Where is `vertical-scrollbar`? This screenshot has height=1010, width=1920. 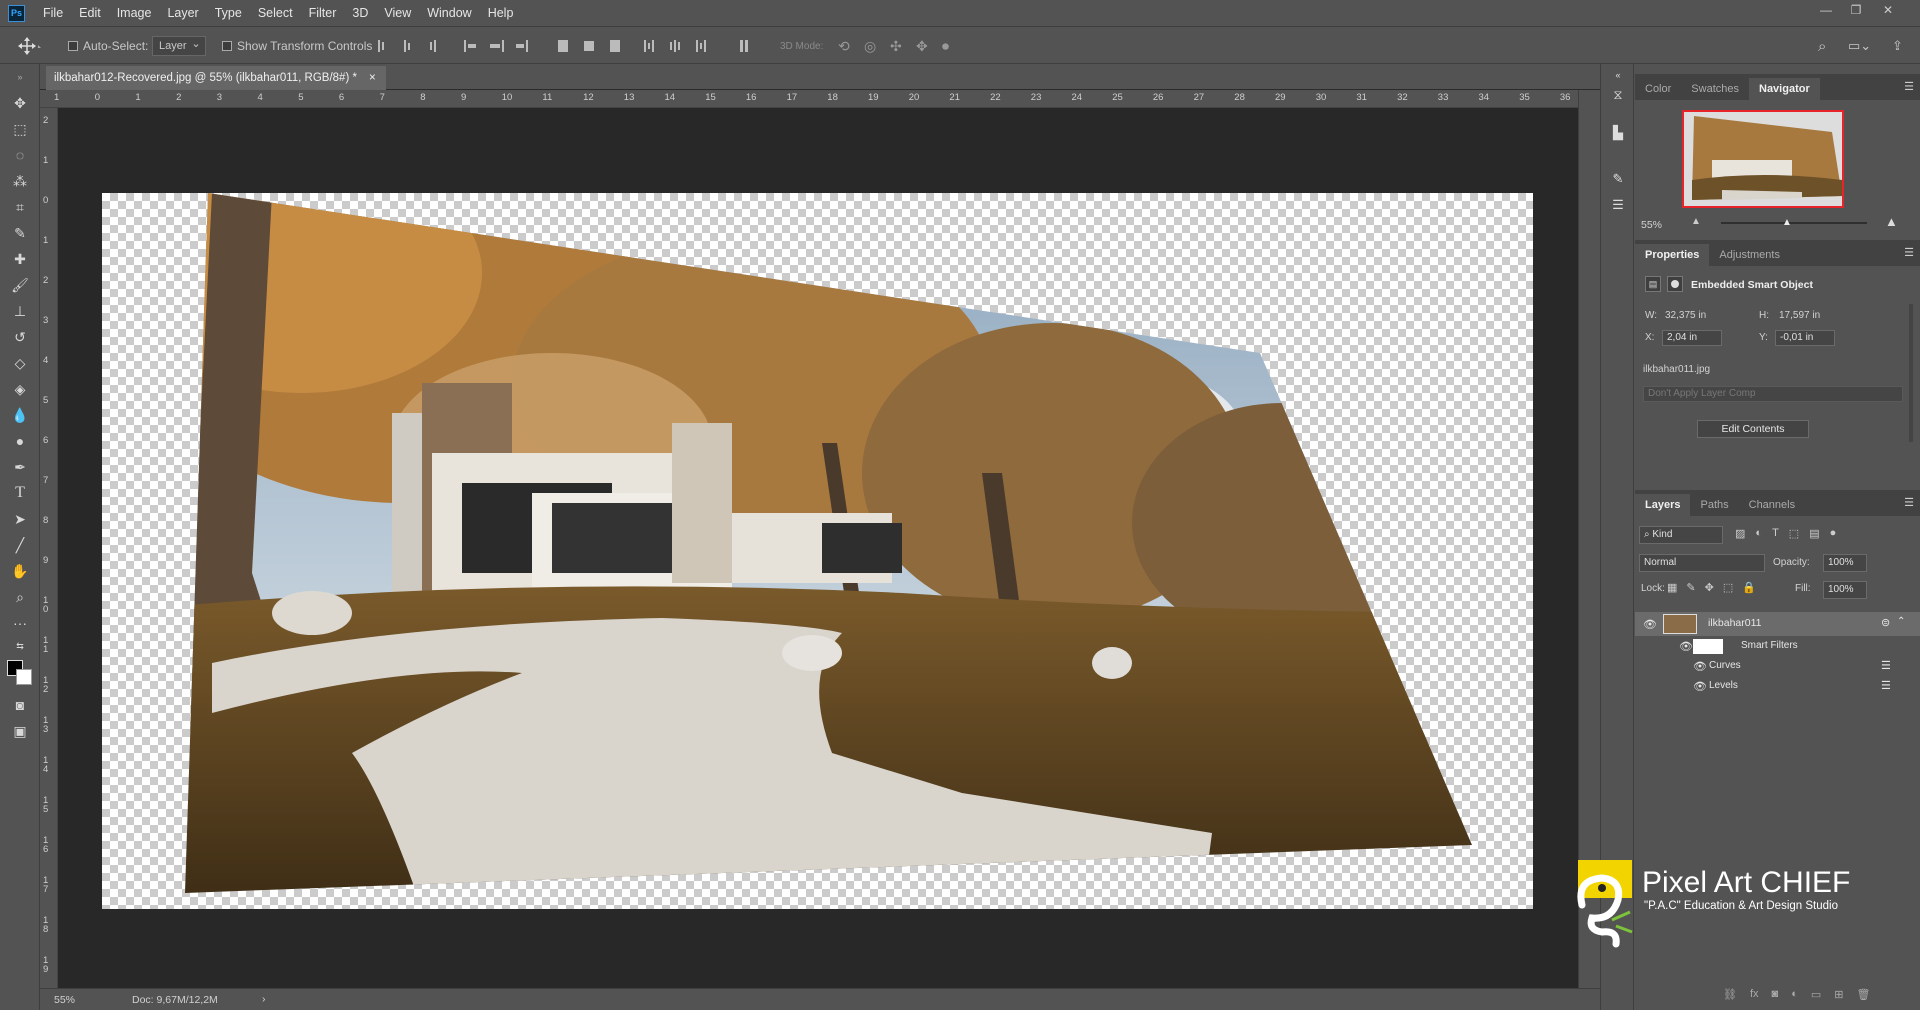 vertical-scrollbar is located at coordinates (1589, 539).